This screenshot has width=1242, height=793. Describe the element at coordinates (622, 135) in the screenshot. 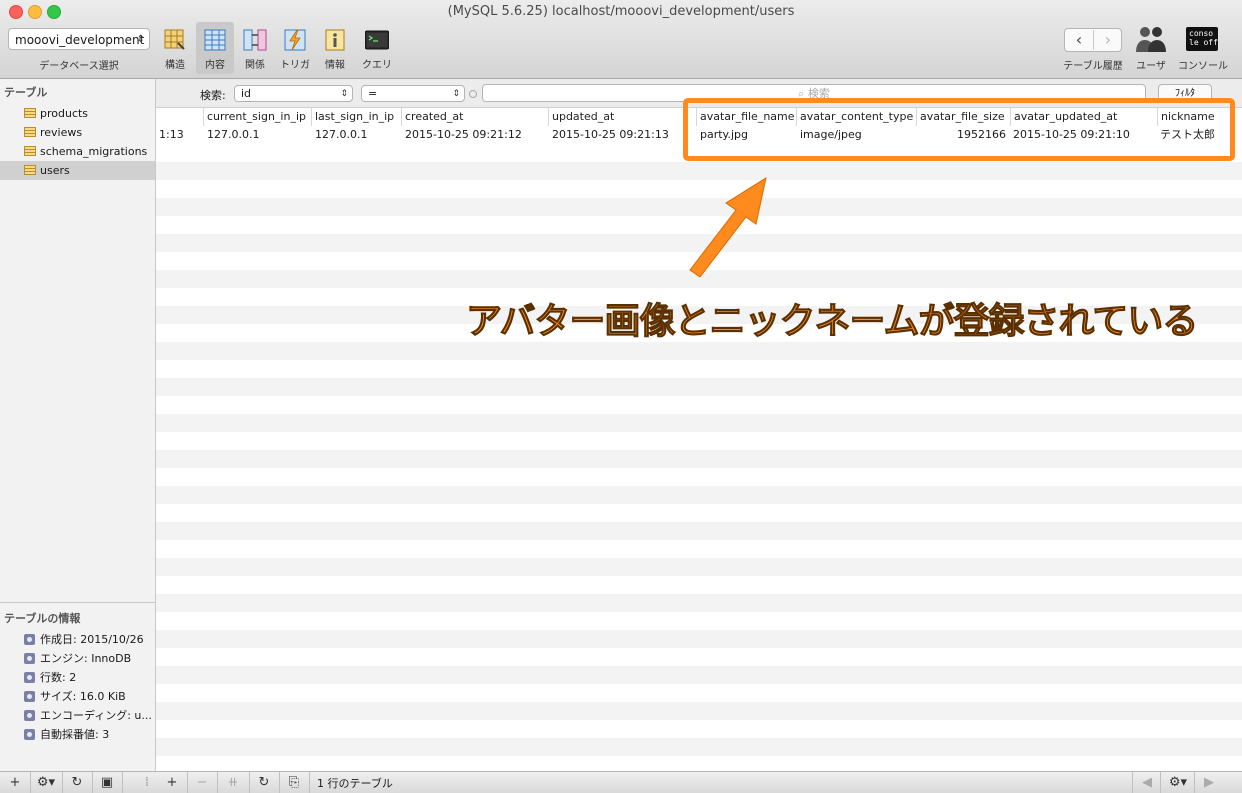

I see `table-cell: 2015-10-25 09:21:13` at that location.